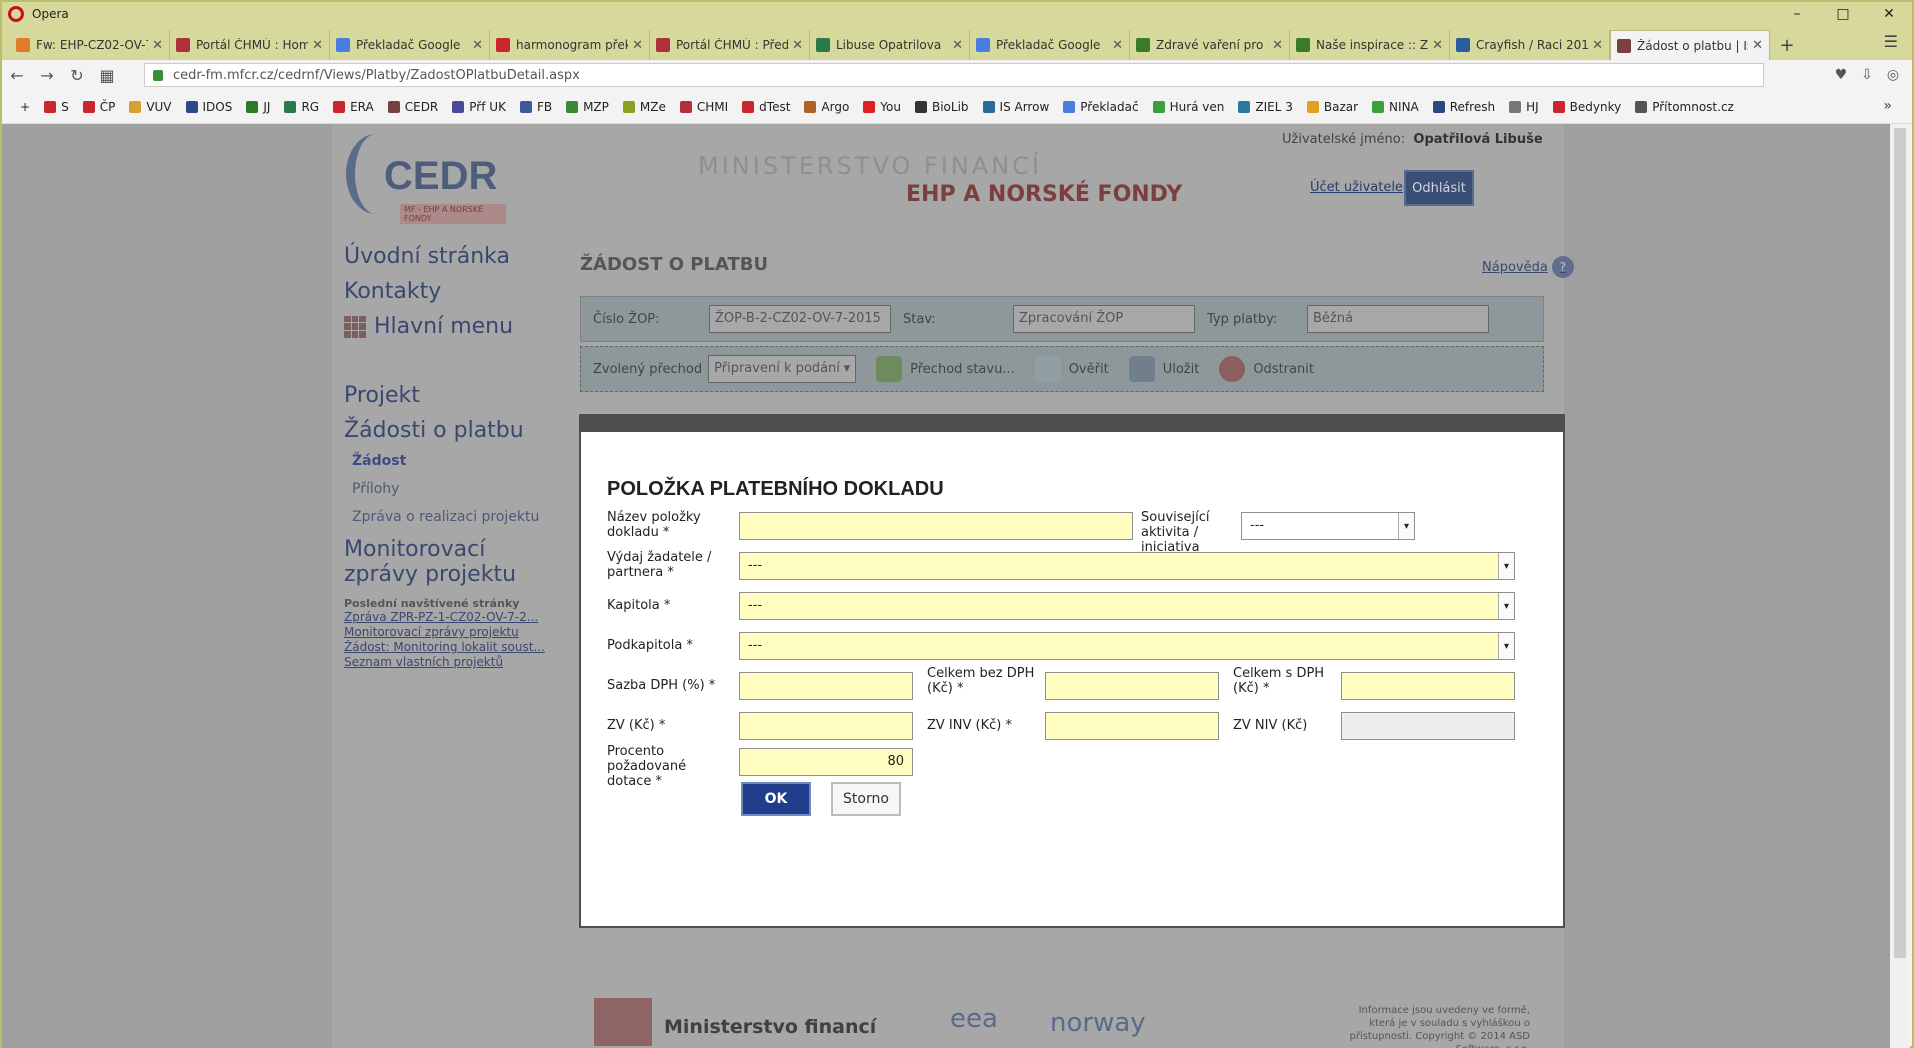  What do you see at coordinates (479, 107) in the screenshot?
I see `bookmark-item: Přf UK` at bounding box center [479, 107].